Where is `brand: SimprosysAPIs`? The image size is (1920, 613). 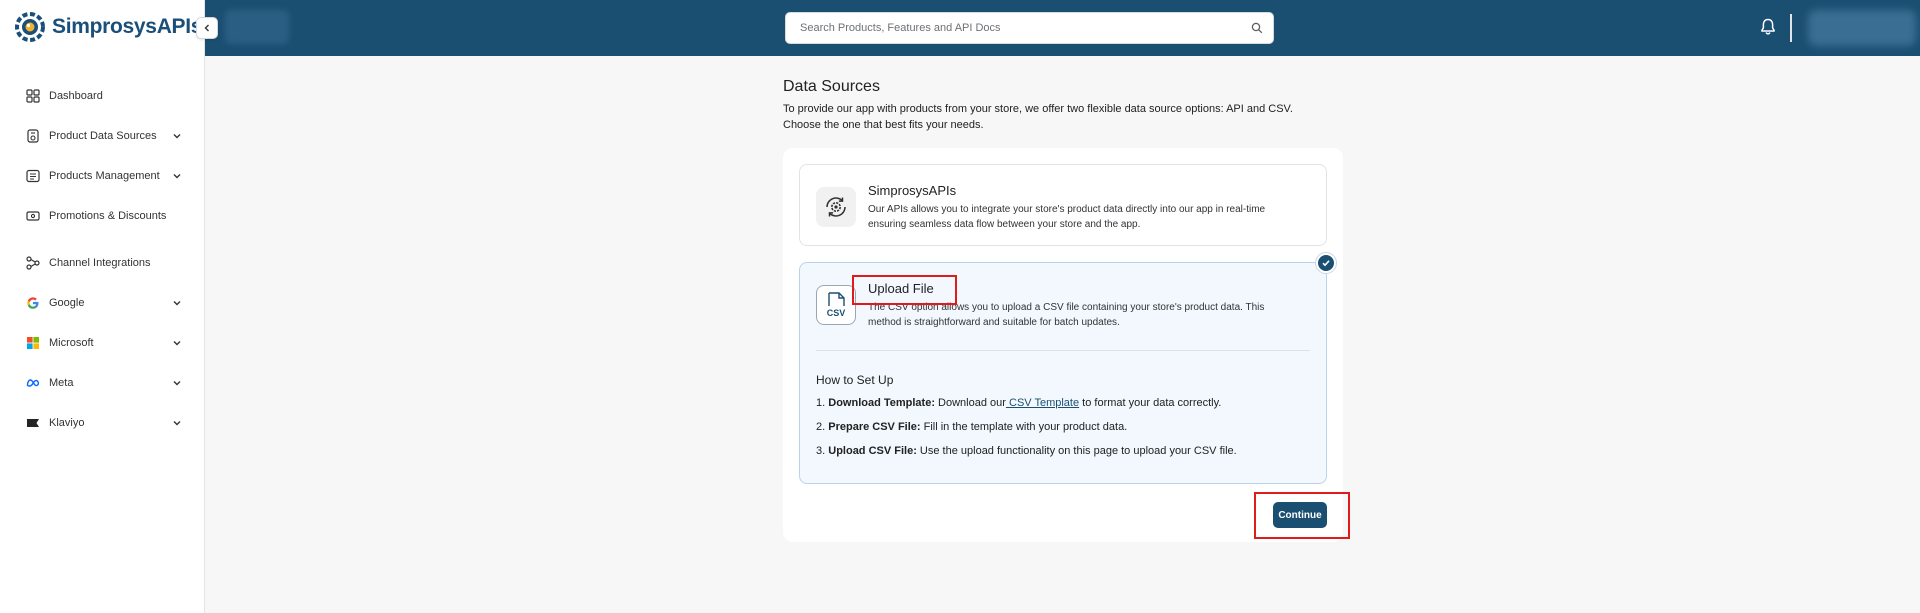
brand: SimprosysAPIs is located at coordinates (108, 27).